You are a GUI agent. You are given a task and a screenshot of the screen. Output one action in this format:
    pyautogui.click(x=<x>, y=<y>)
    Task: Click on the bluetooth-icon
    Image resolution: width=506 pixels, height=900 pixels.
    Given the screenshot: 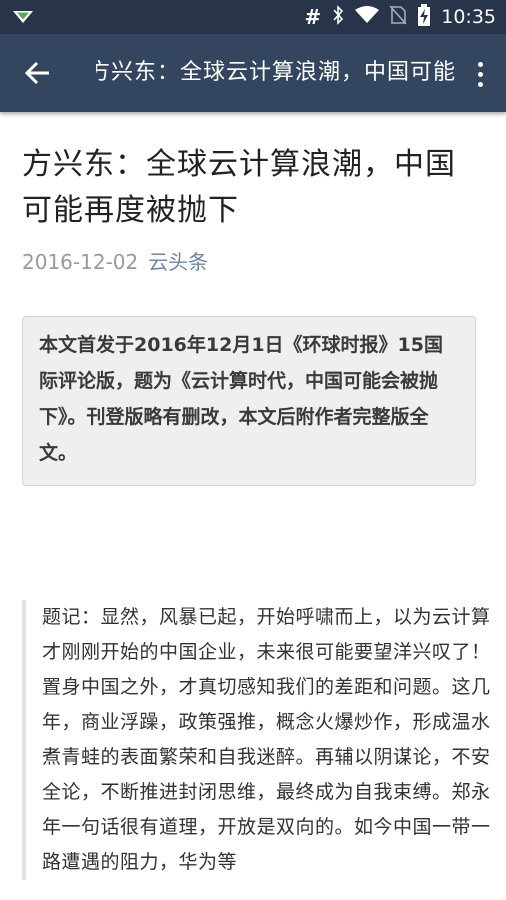 What is the action you would take?
    pyautogui.click(x=338, y=17)
    